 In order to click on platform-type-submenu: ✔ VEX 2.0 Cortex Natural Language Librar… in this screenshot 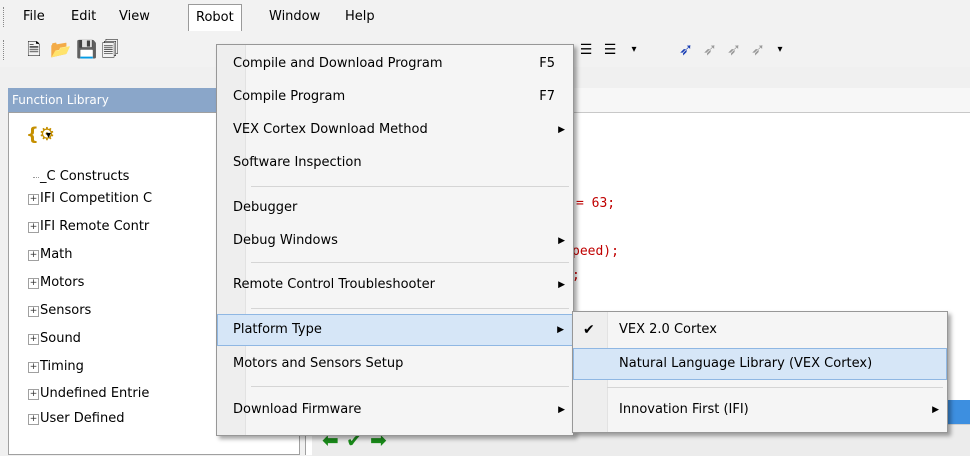, I will do `click(760, 372)`.